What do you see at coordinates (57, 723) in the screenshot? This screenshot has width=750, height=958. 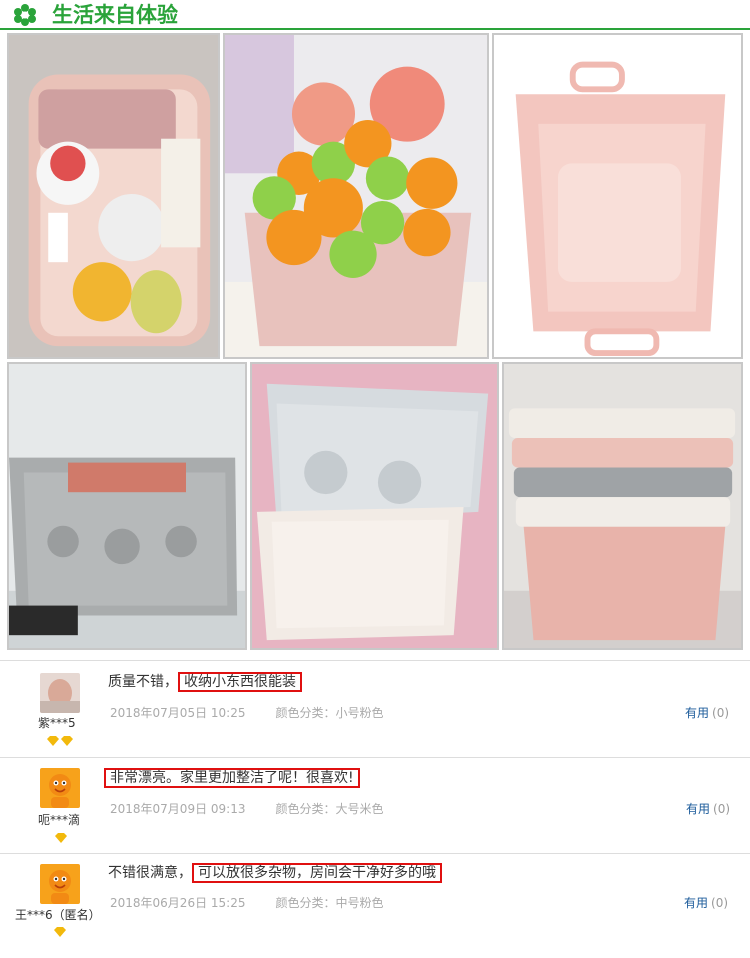 I see `username: 紫***5` at bounding box center [57, 723].